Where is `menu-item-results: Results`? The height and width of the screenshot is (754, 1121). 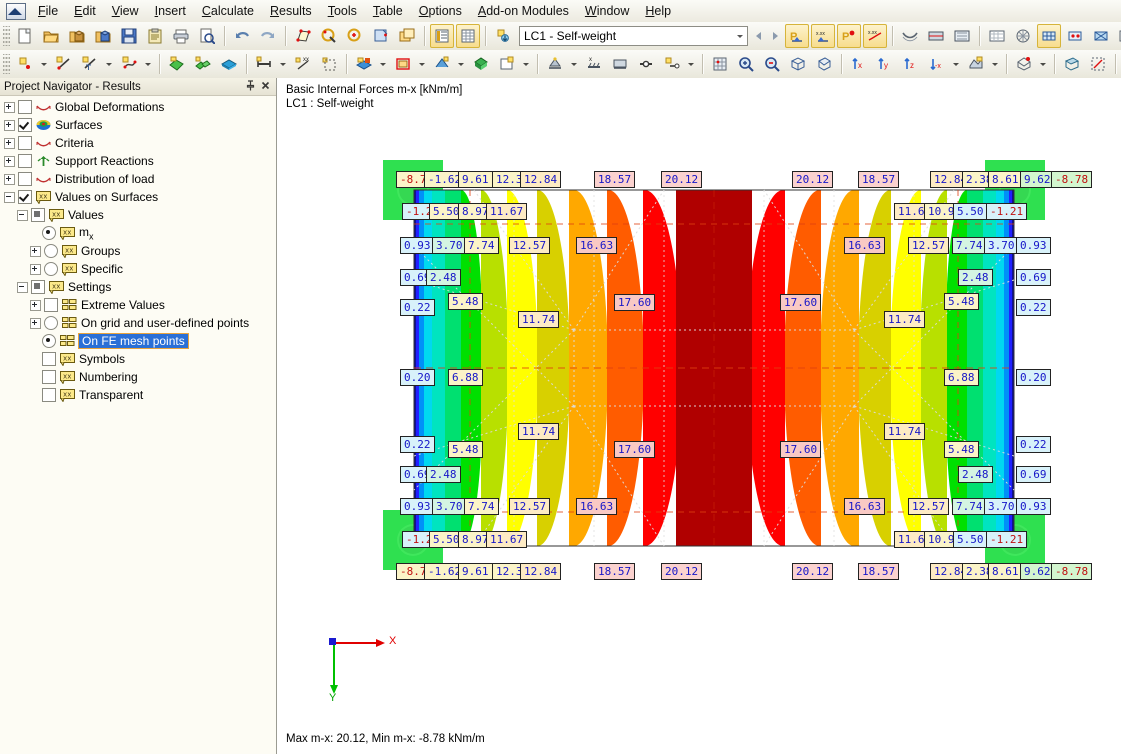 menu-item-results: Results is located at coordinates (291, 11).